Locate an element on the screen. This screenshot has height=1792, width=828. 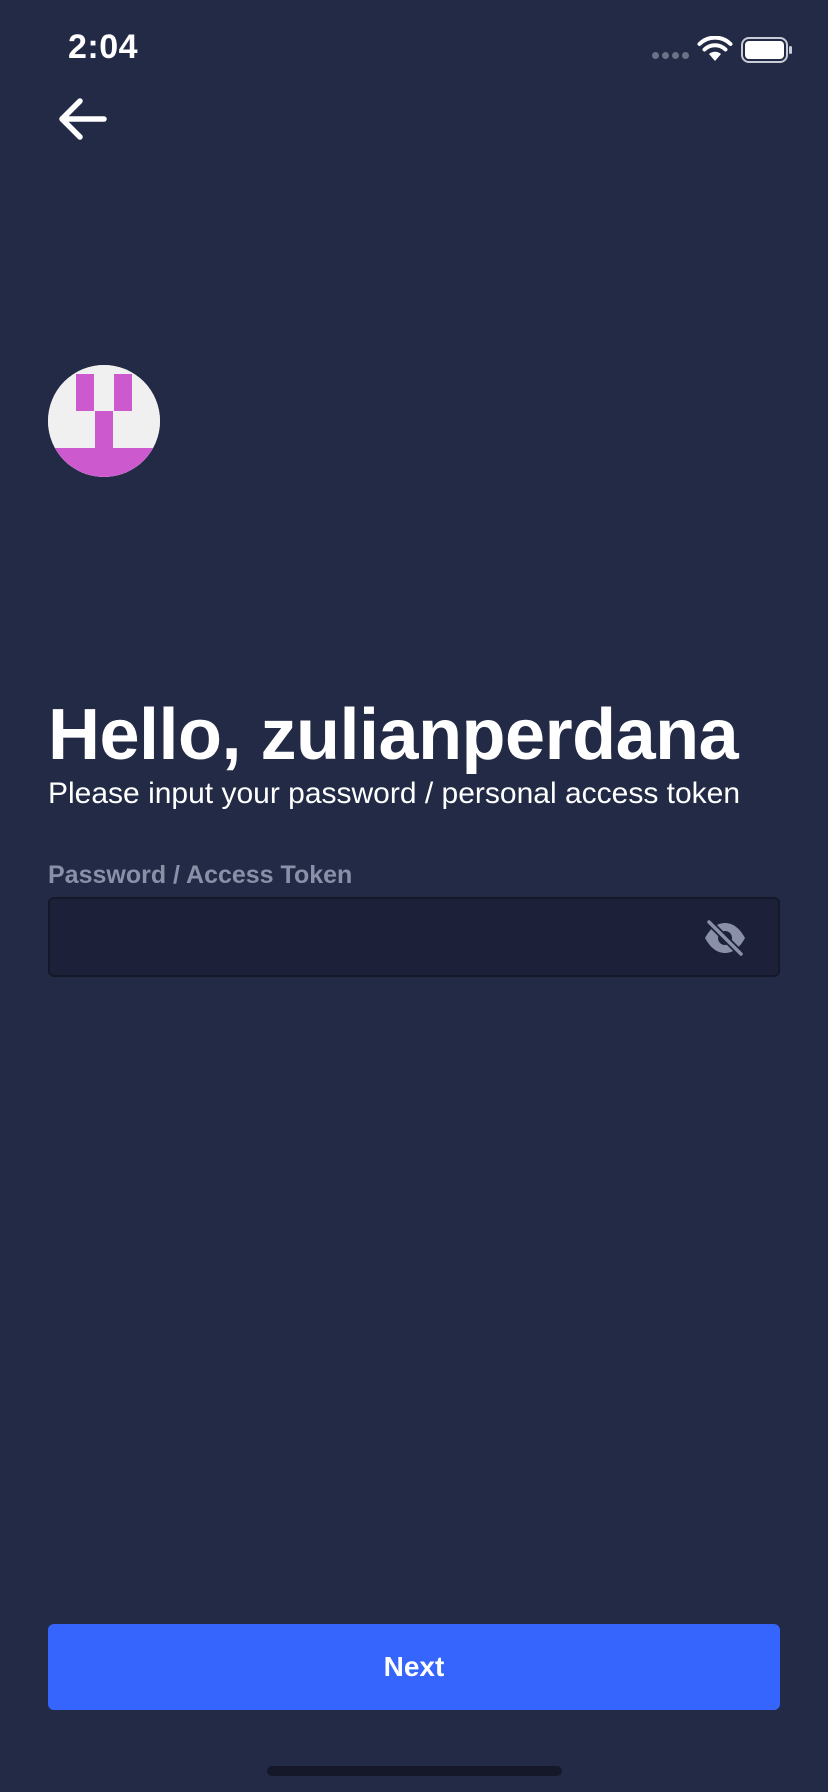
visibility-toggle-button is located at coordinates (725, 938).